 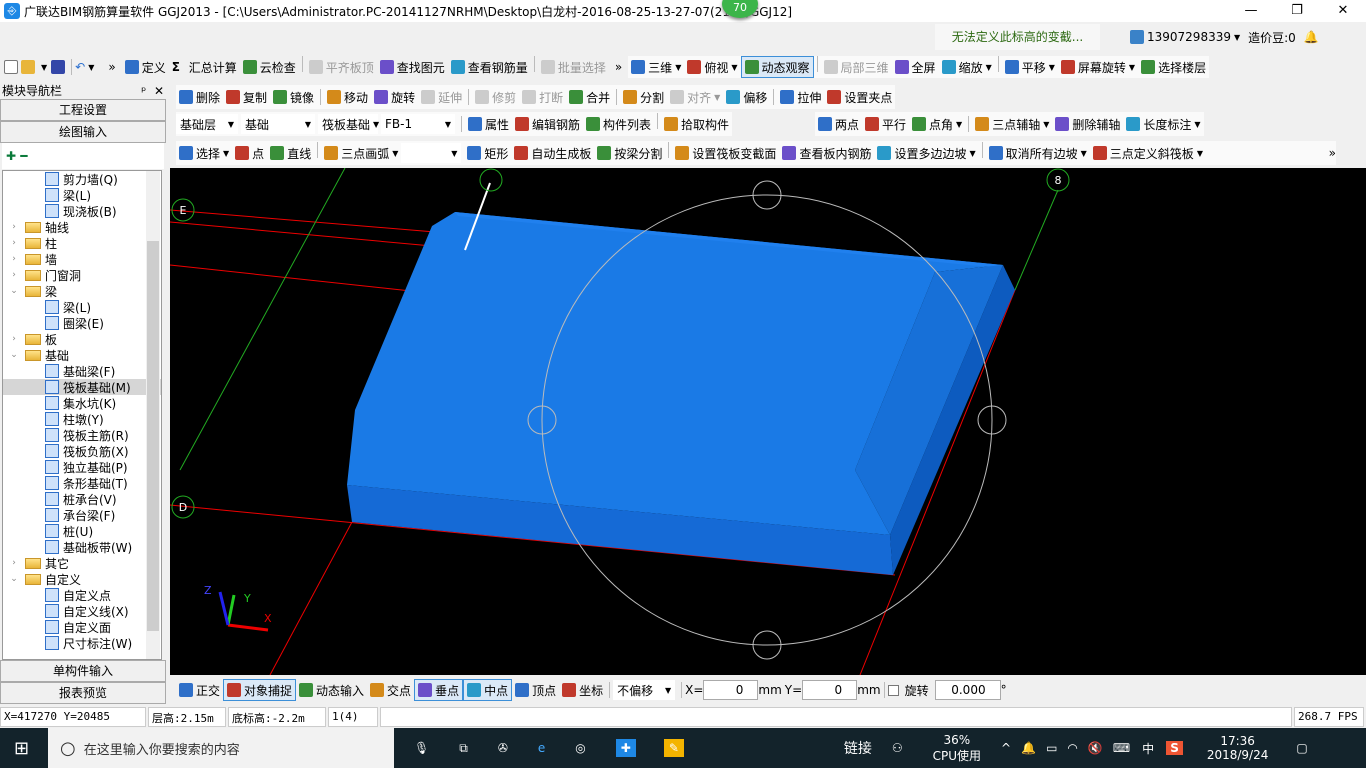 What do you see at coordinates (11, 156) in the screenshot?
I see `expand-all-icon: ✚` at bounding box center [11, 156].